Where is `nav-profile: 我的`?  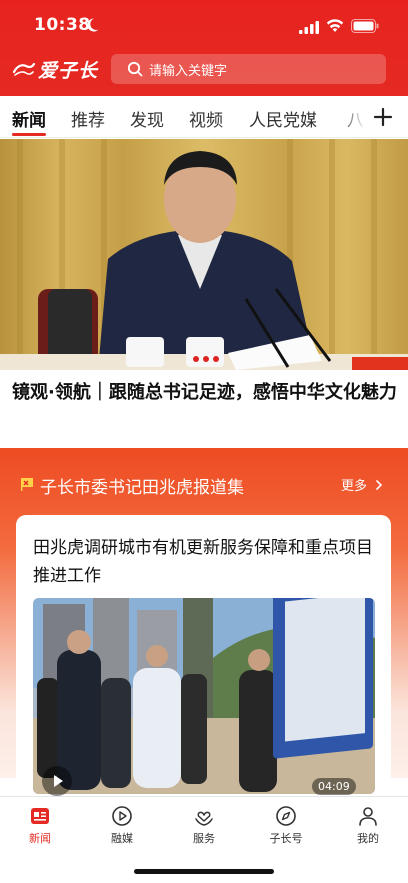
nav-profile: 我的 is located at coordinates (368, 825).